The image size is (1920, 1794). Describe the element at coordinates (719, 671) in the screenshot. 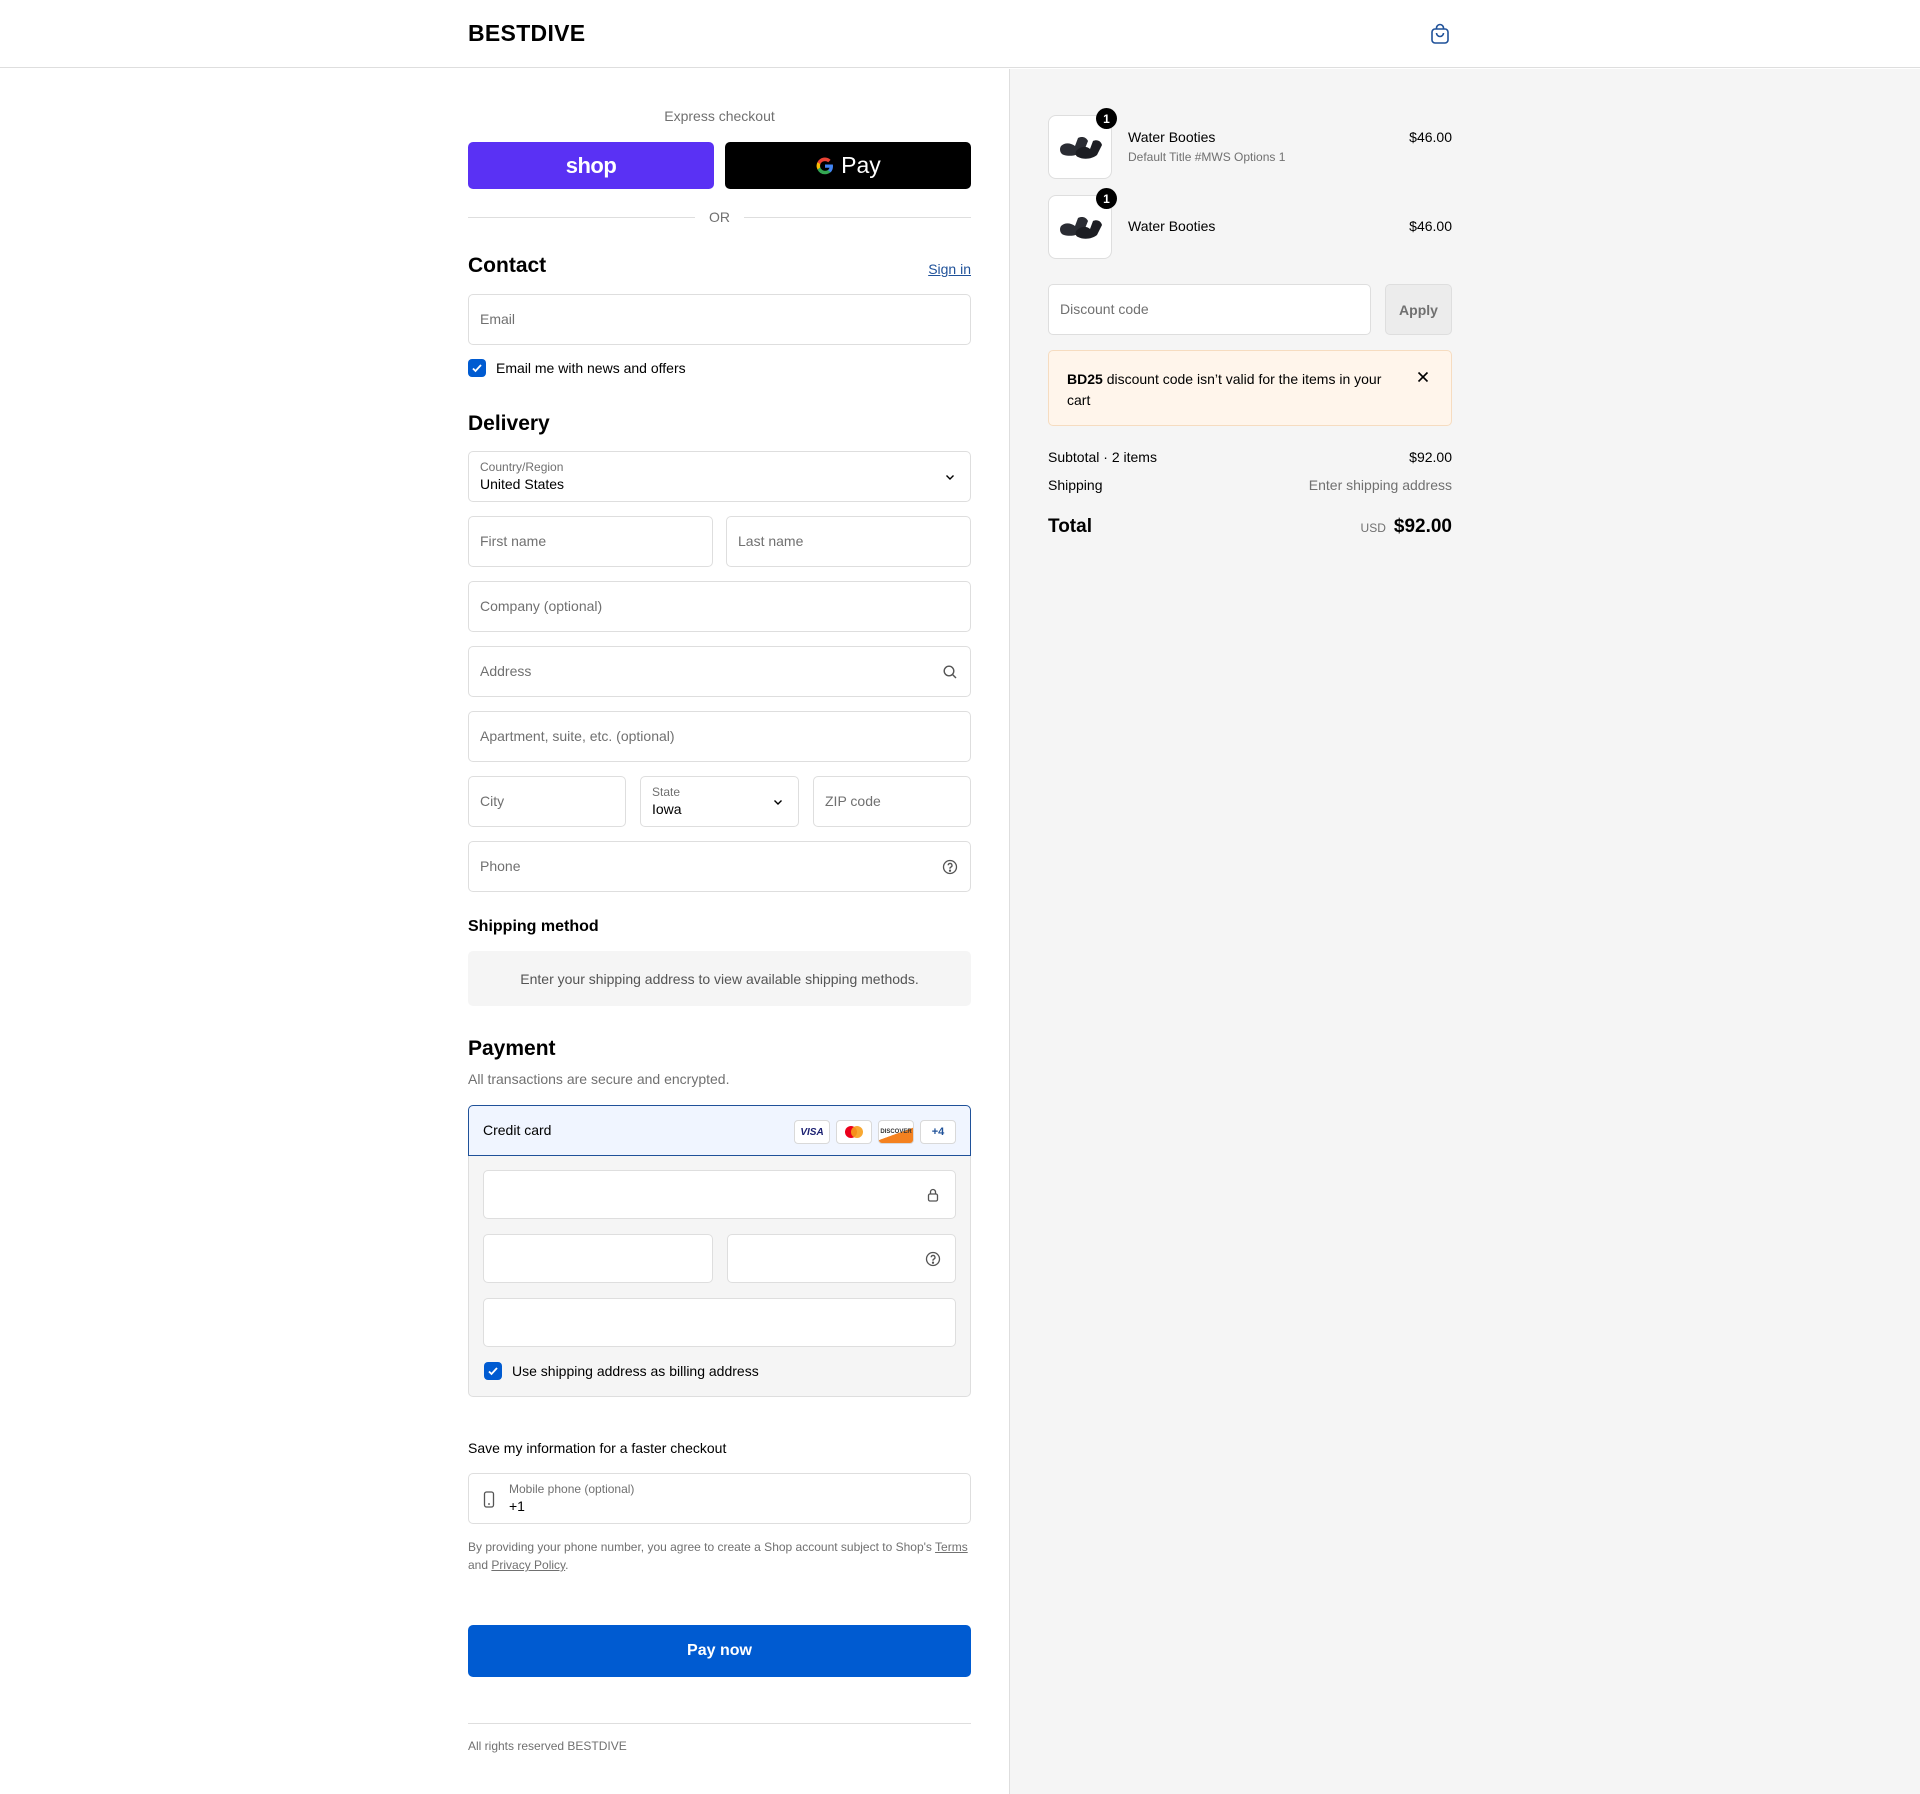

I see `address-field: Address` at that location.